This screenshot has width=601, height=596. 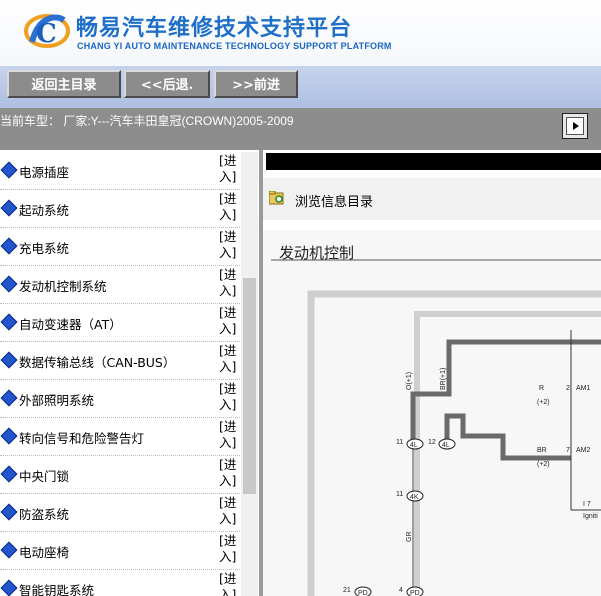 What do you see at coordinates (147, 121) in the screenshot?
I see `current-model-label: 当前车型： 厂家:Y---汽车丰田皇冠(CROWN)2005-2009` at bounding box center [147, 121].